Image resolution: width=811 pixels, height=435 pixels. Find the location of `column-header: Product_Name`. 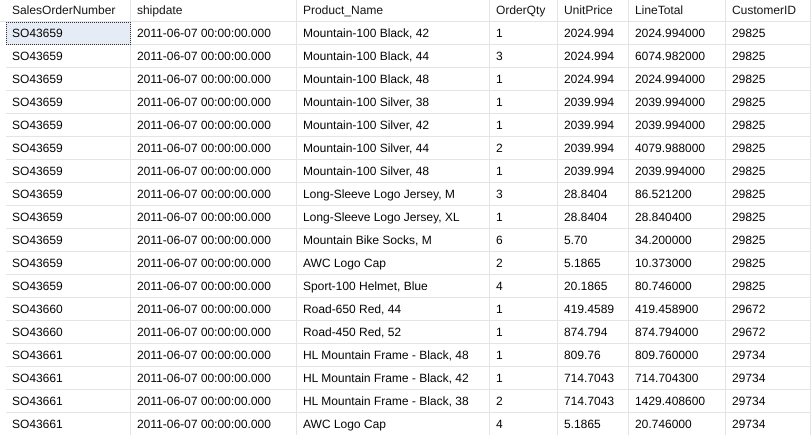

column-header: Product_Name is located at coordinates (393, 11).